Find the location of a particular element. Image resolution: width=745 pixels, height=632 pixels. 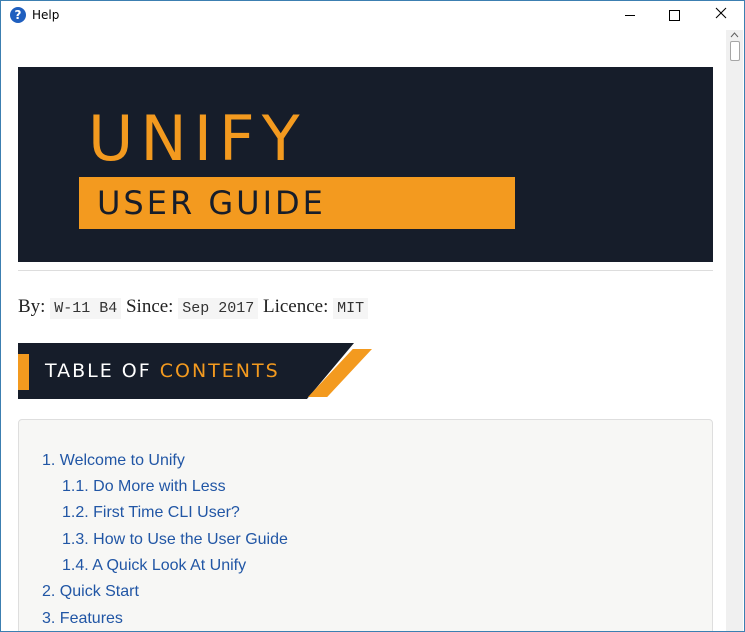

toc-link-quick-look: 1.4. A Quick Look At Unify is located at coordinates (154, 566).